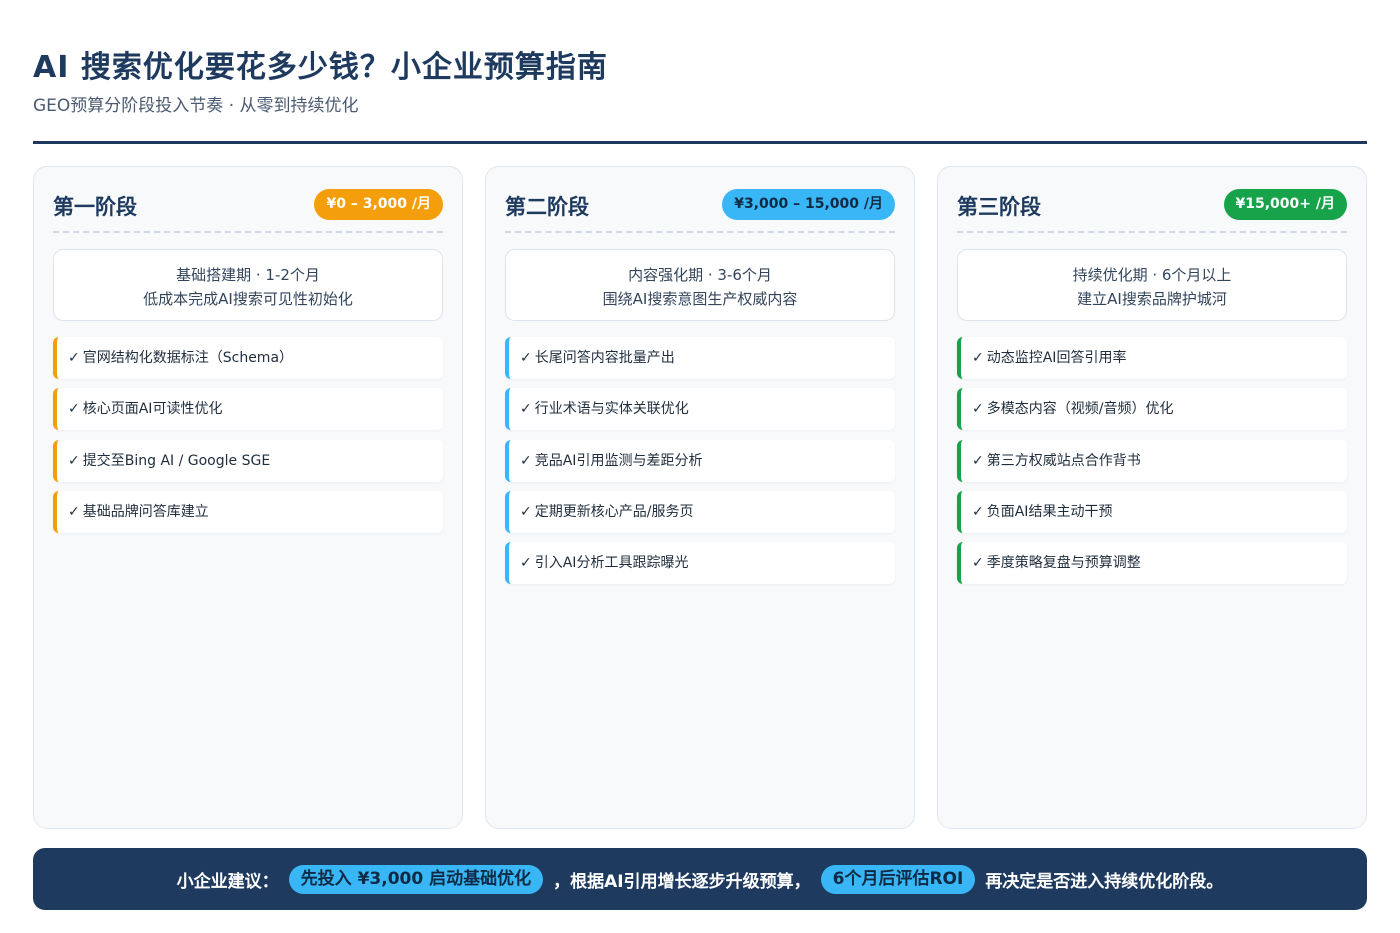 This screenshot has height=933, width=1400. Describe the element at coordinates (320, 67) in the screenshot. I see `page-title: AI 搜索优化要花多少钱？小企业预算指南` at that location.